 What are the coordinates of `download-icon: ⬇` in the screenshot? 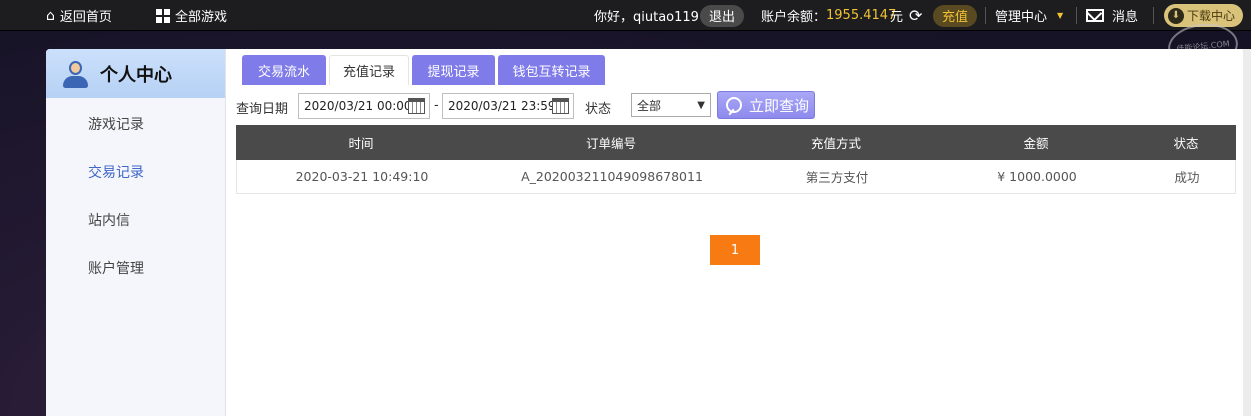 It's located at (1176, 15).